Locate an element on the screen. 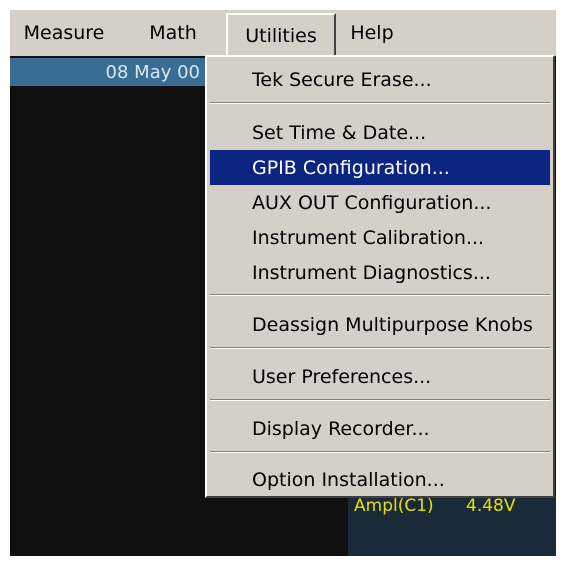 This screenshot has width=565, height=567. menu-item-deassign-knobs: Deassign Multipurpose Knobs is located at coordinates (380, 324).